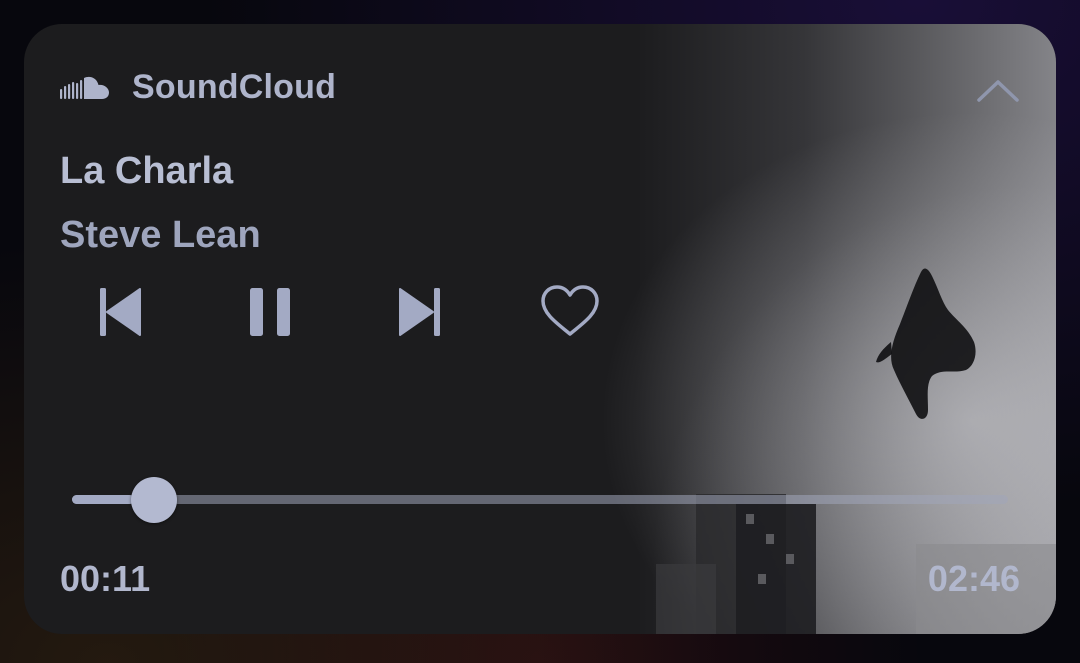 The height and width of the screenshot is (663, 1080). I want to click on soundcloud-logo-icon, so click(84, 87).